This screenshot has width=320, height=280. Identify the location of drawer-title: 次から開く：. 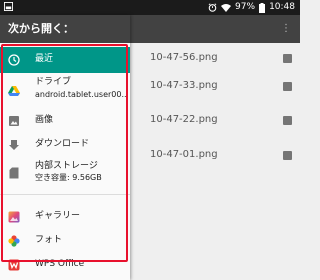
(41, 28).